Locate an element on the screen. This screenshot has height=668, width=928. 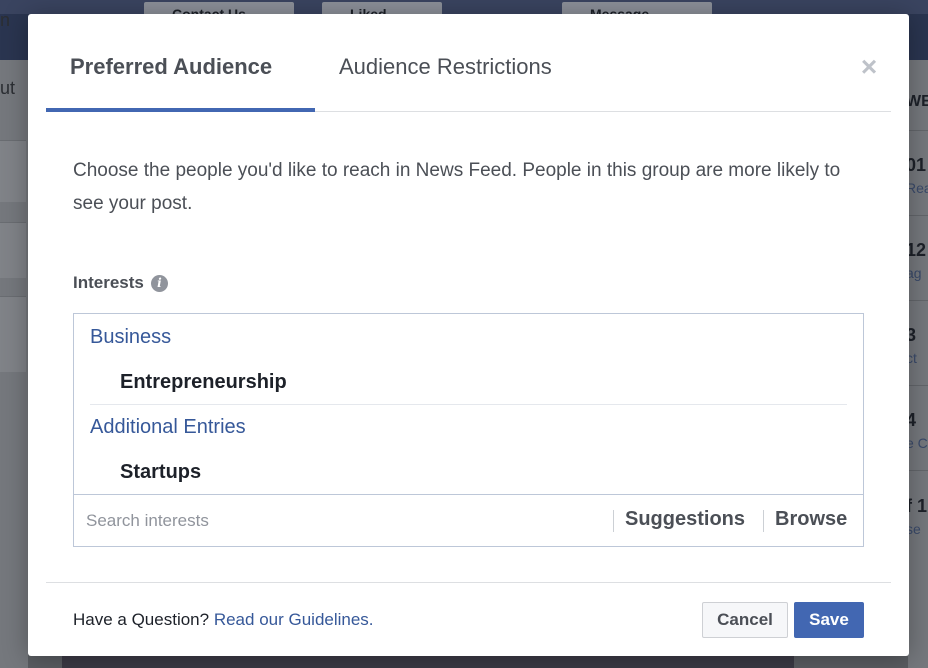
bg-right-header: WE is located at coordinates (917, 101).